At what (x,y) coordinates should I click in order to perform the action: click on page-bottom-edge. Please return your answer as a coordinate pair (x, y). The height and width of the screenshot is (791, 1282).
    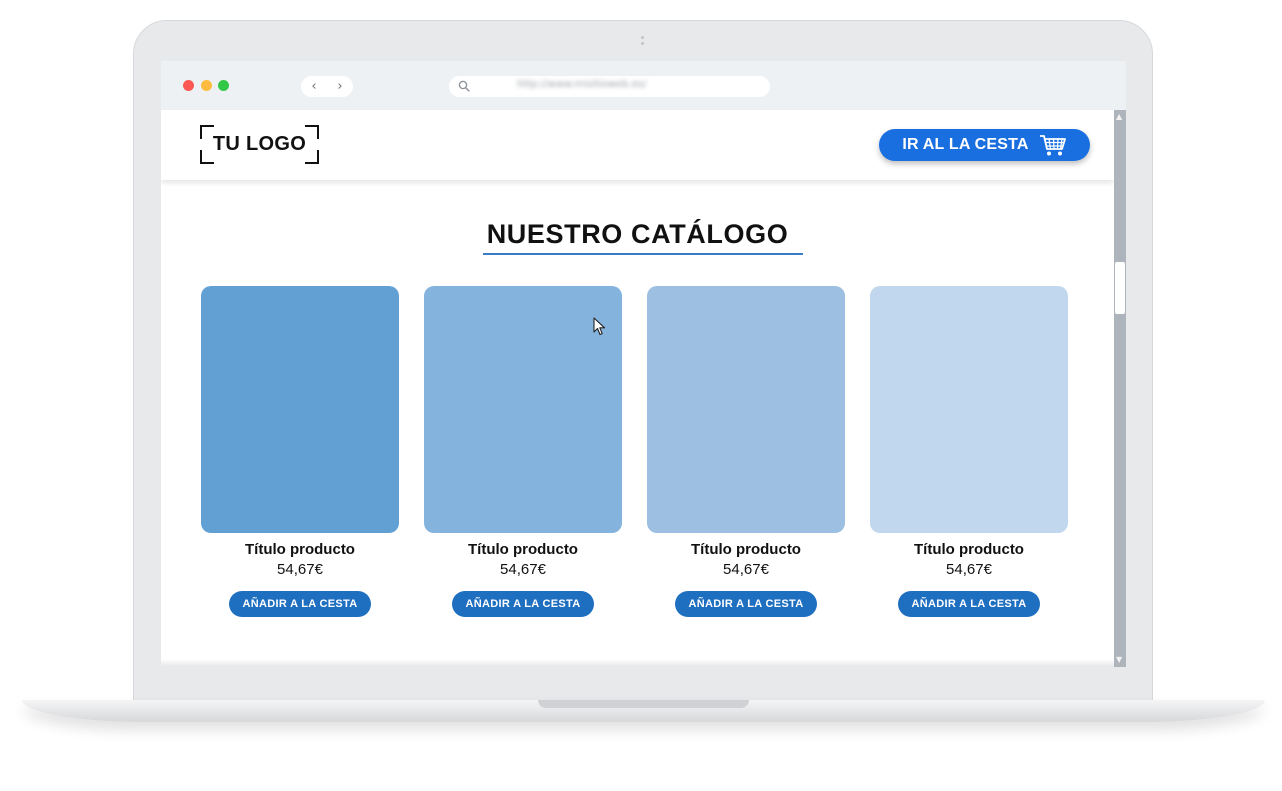
    Looking at the image, I should click on (637, 663).